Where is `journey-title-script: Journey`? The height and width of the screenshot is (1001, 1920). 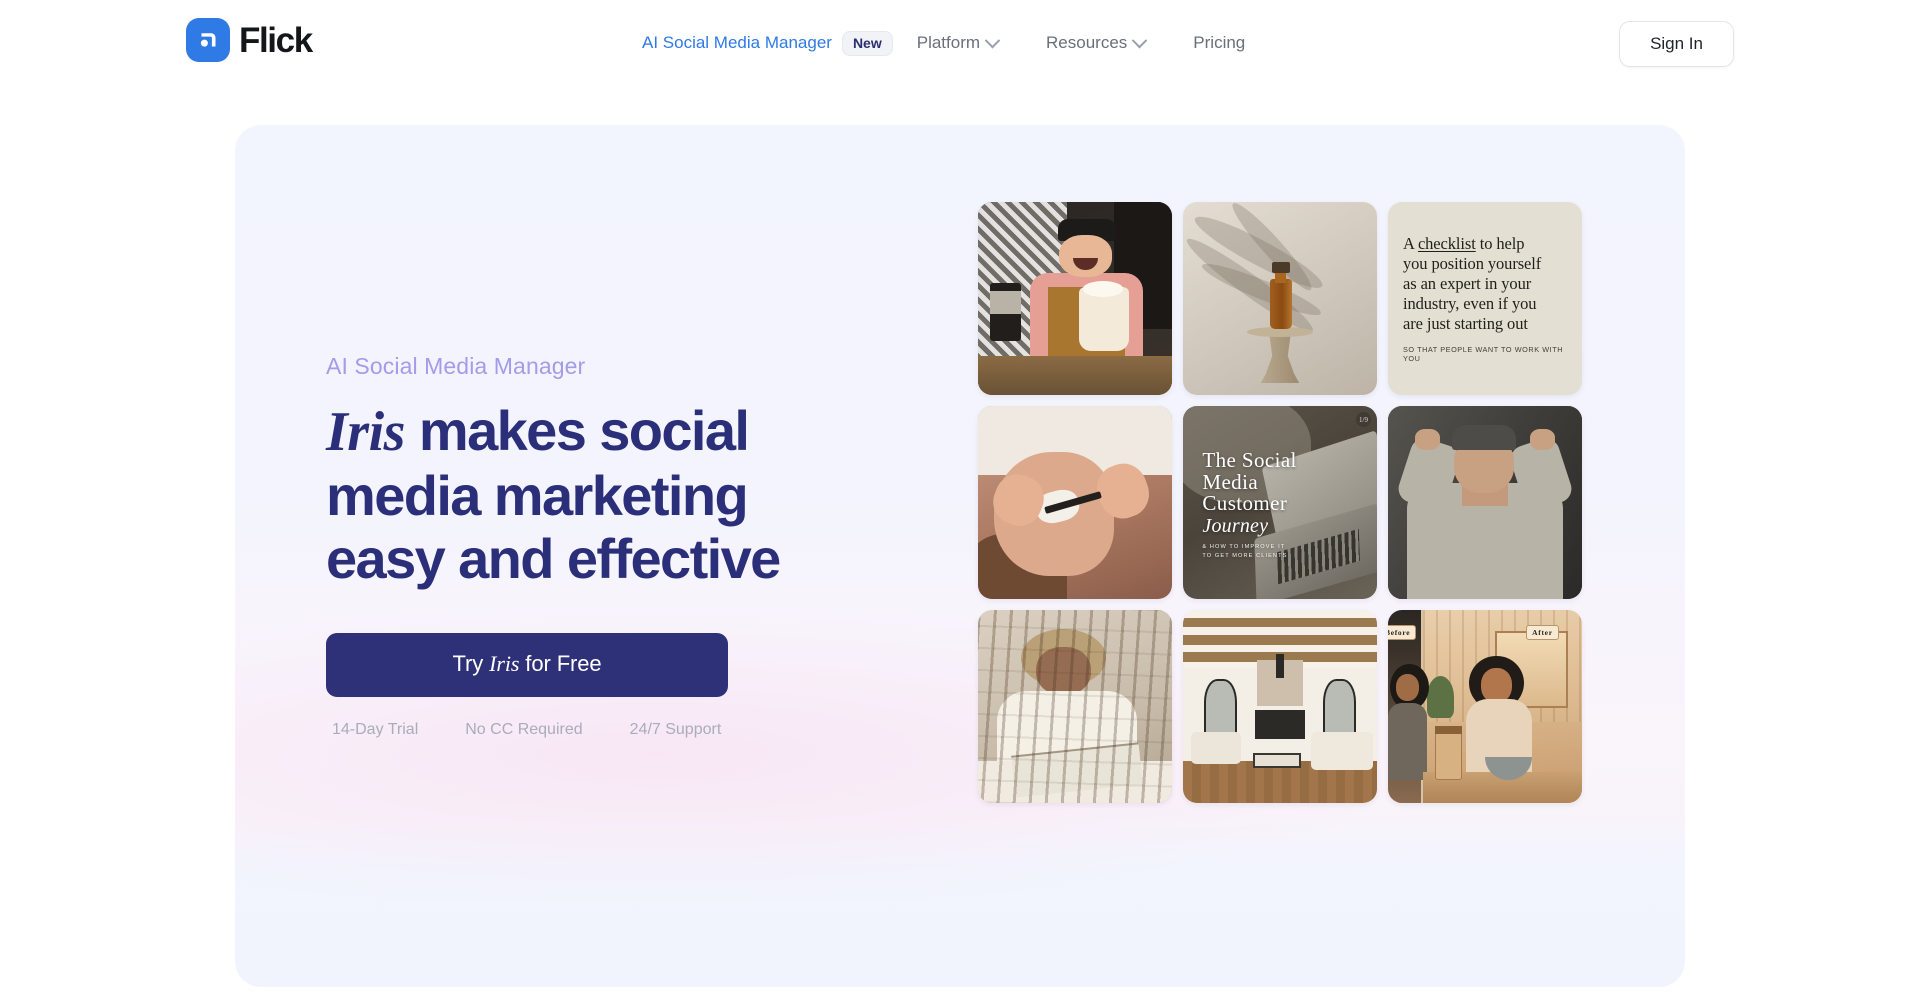 journey-title-script: Journey is located at coordinates (1235, 525).